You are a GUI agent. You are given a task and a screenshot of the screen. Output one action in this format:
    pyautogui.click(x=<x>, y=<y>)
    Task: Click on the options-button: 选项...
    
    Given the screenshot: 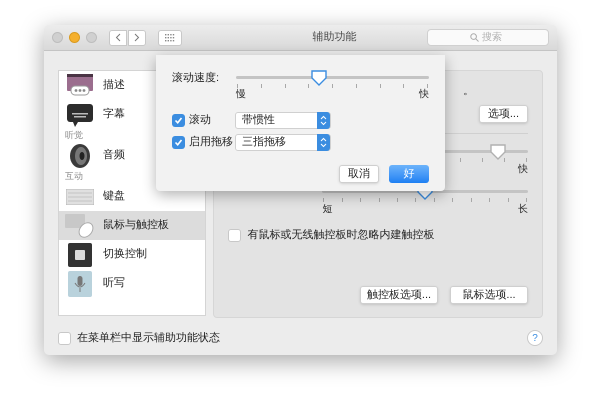 What is the action you would take?
    pyautogui.click(x=503, y=114)
    